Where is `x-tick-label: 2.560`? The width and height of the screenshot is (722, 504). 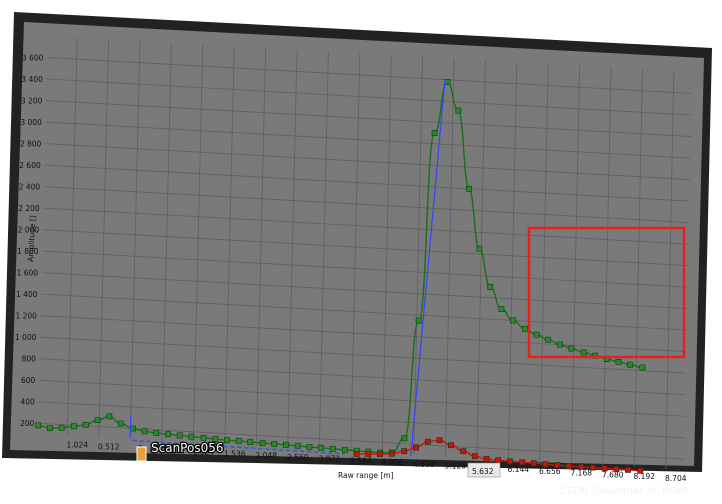
x-tick-label: 2.560 is located at coordinates (298, 457).